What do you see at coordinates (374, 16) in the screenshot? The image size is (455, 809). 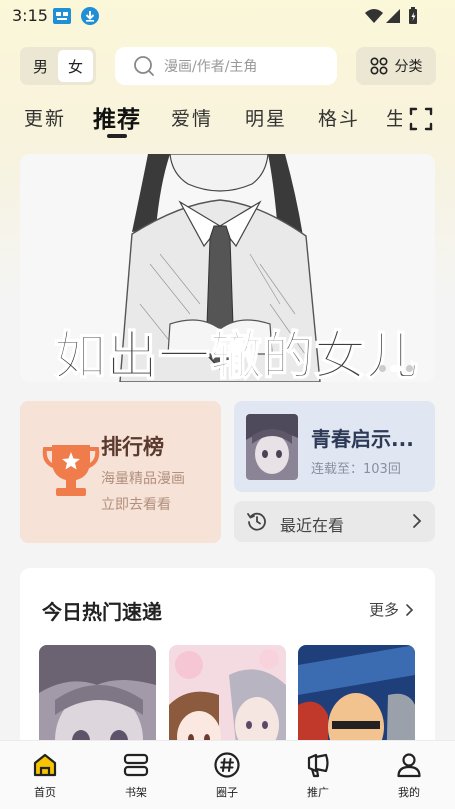 I see `wifi-icon` at bounding box center [374, 16].